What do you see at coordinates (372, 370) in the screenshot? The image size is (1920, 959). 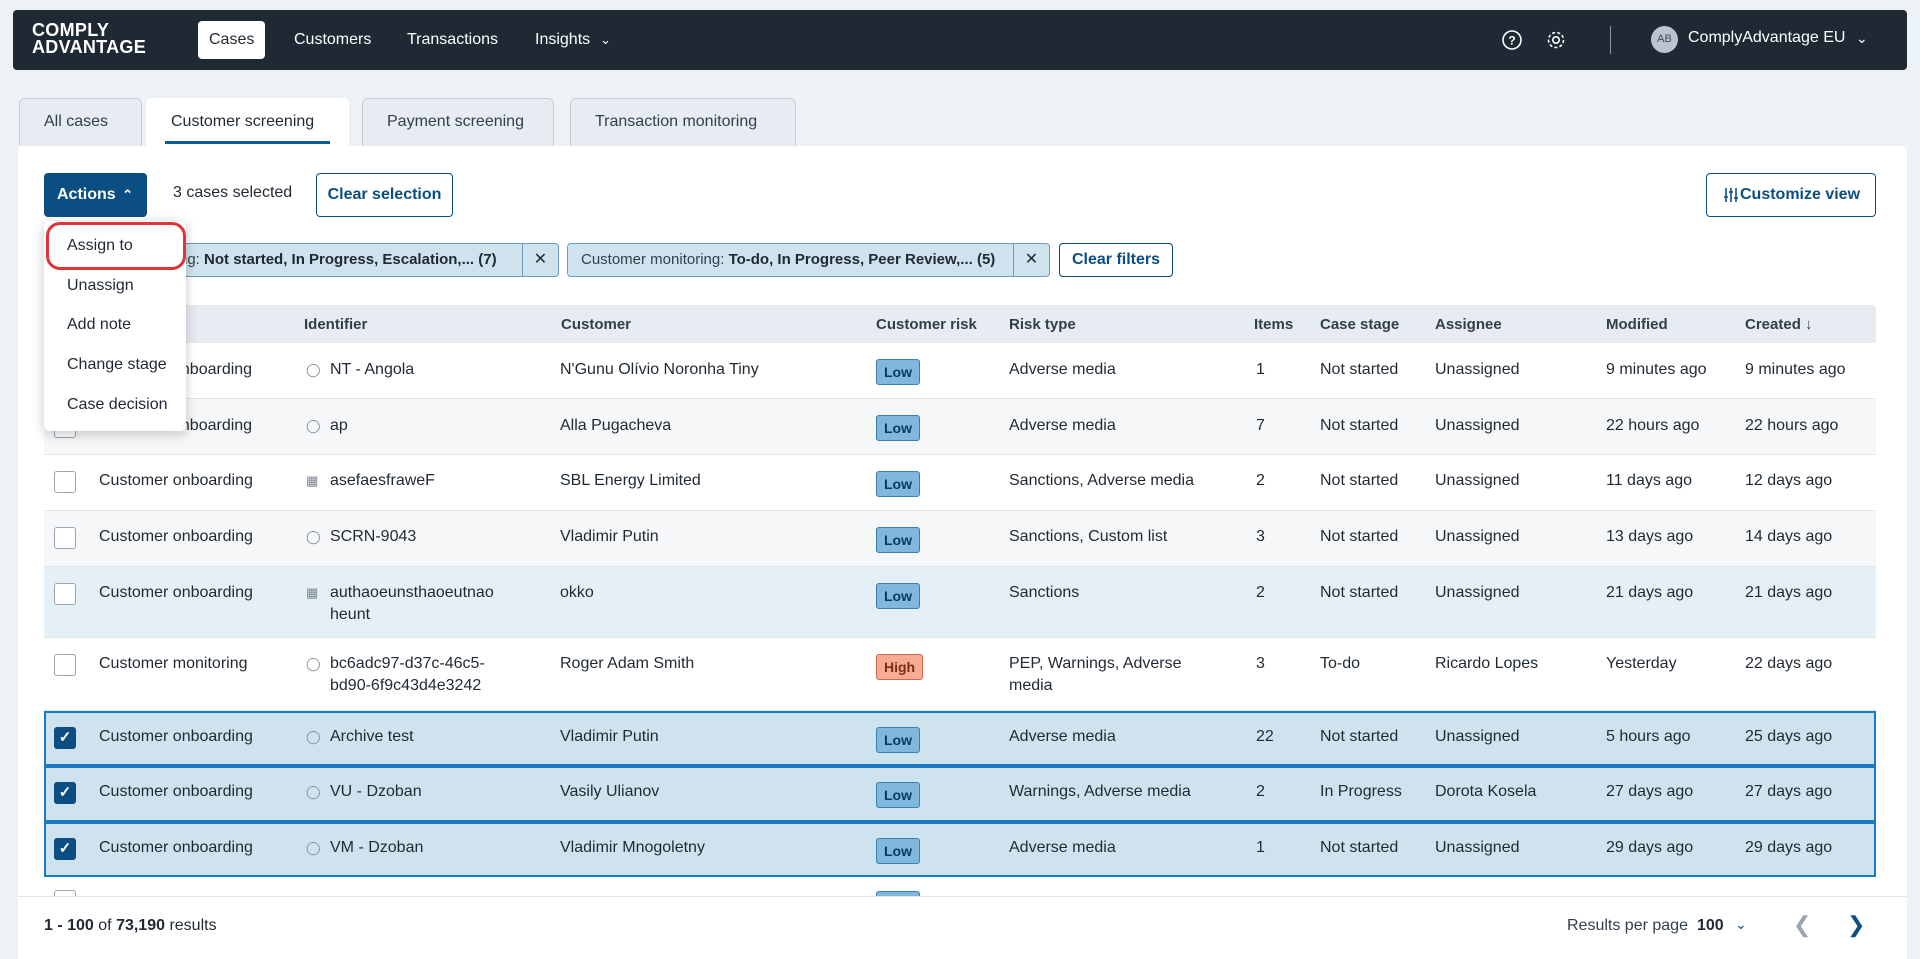 I see `identifier: NT - Angola` at bounding box center [372, 370].